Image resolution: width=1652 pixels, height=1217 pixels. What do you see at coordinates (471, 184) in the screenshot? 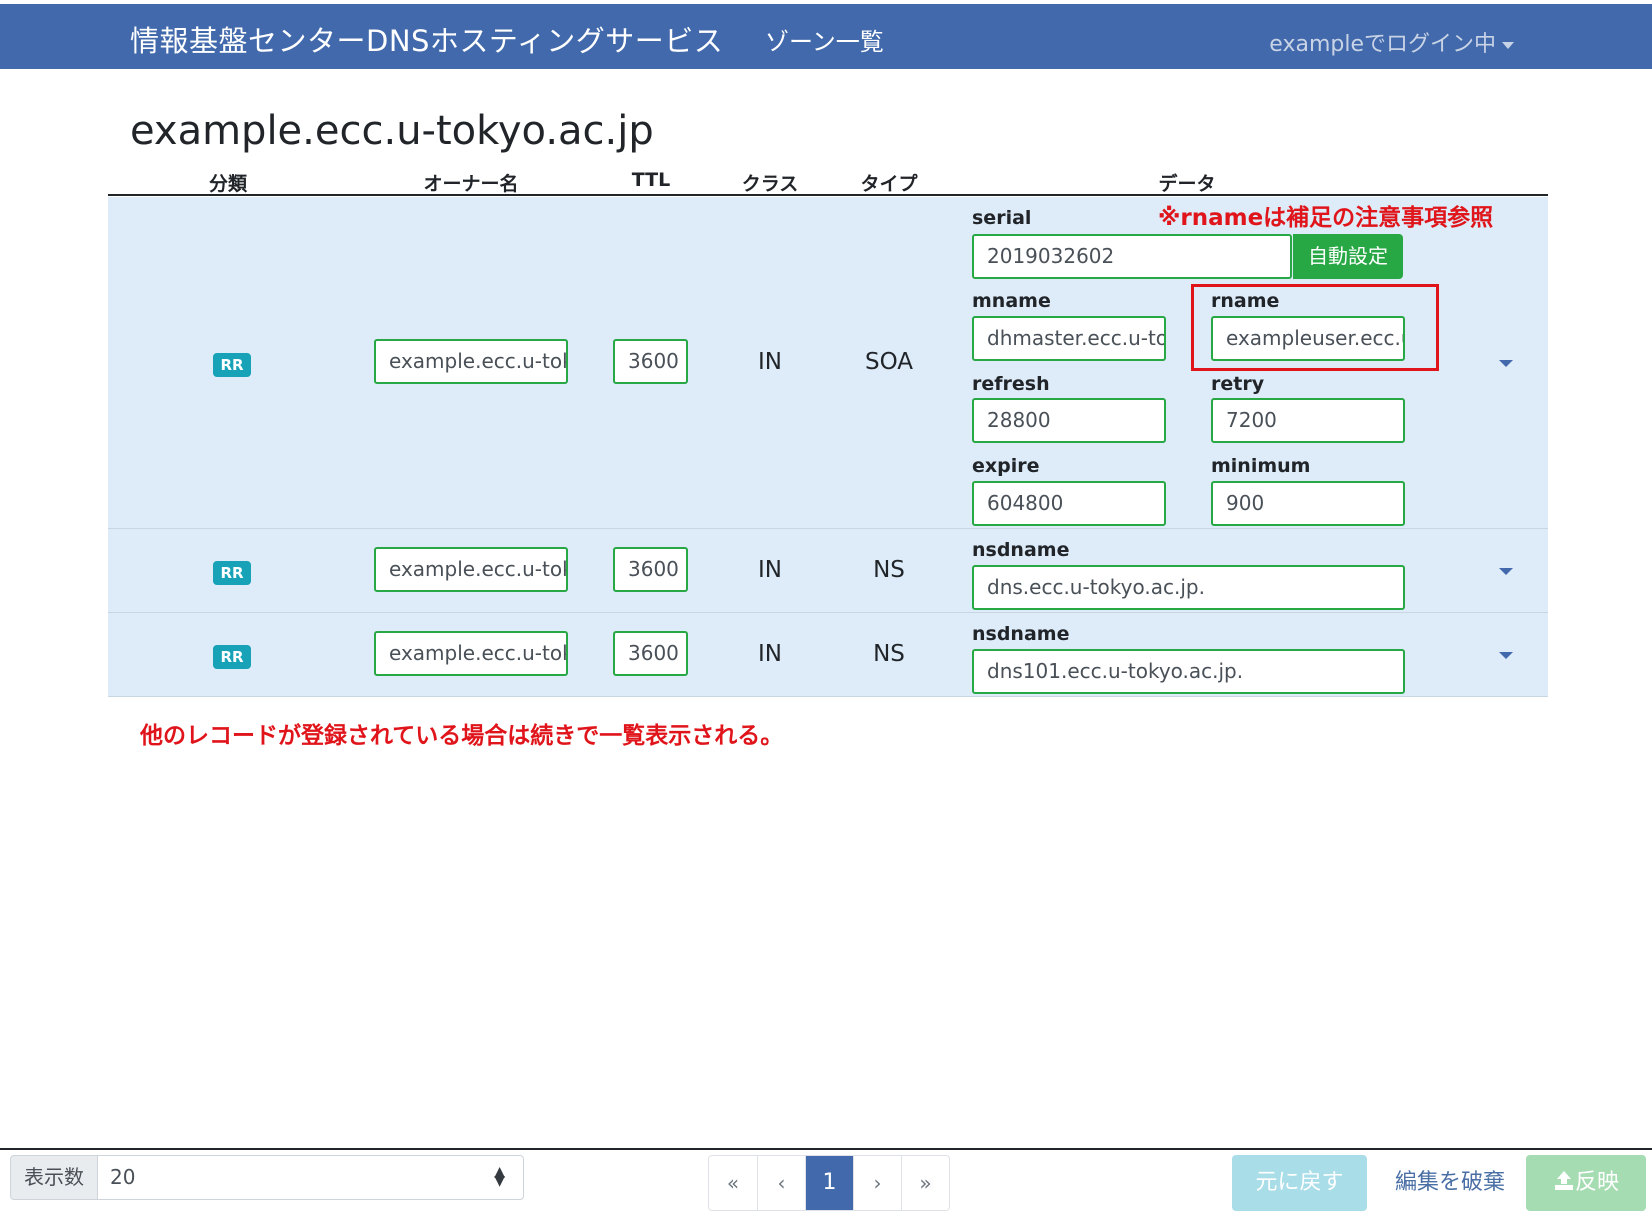
I see `header-owner: オーナー名` at bounding box center [471, 184].